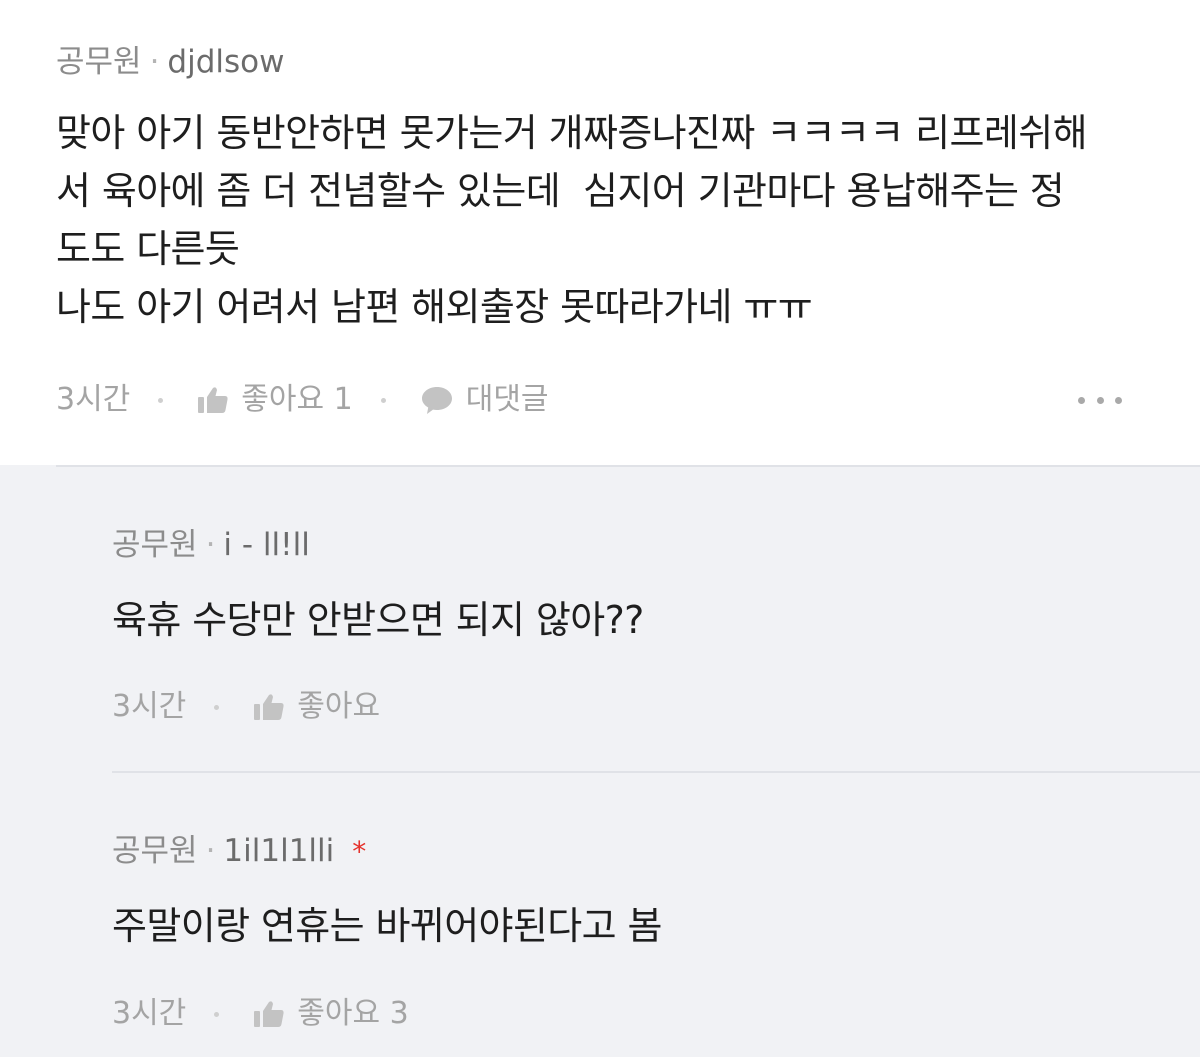 The image size is (1200, 1057). What do you see at coordinates (656, 772) in the screenshot?
I see `reply-divider` at bounding box center [656, 772].